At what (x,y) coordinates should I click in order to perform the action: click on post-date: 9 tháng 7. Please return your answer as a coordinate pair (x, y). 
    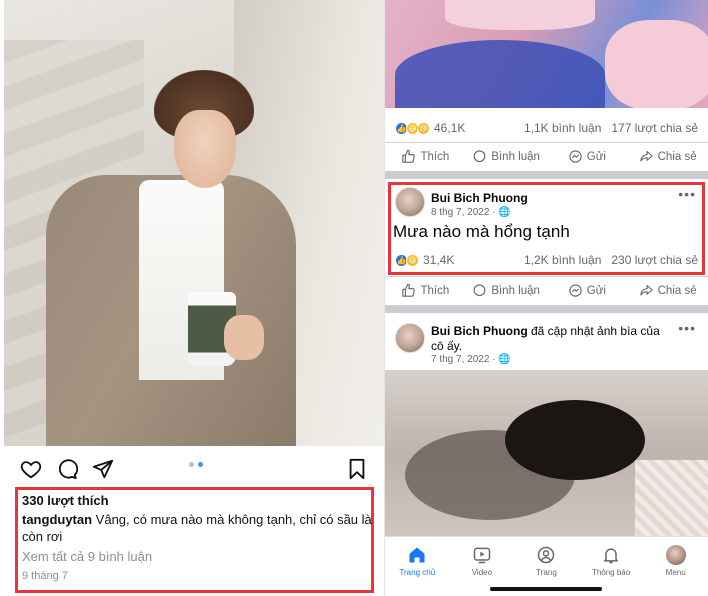
    Looking at the image, I should click on (45, 576).